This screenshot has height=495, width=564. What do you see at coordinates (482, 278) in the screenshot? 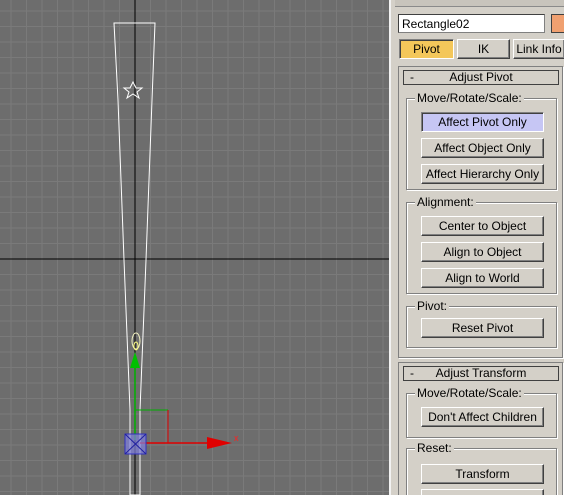
I see `align-to-world-button: Align to World` at bounding box center [482, 278].